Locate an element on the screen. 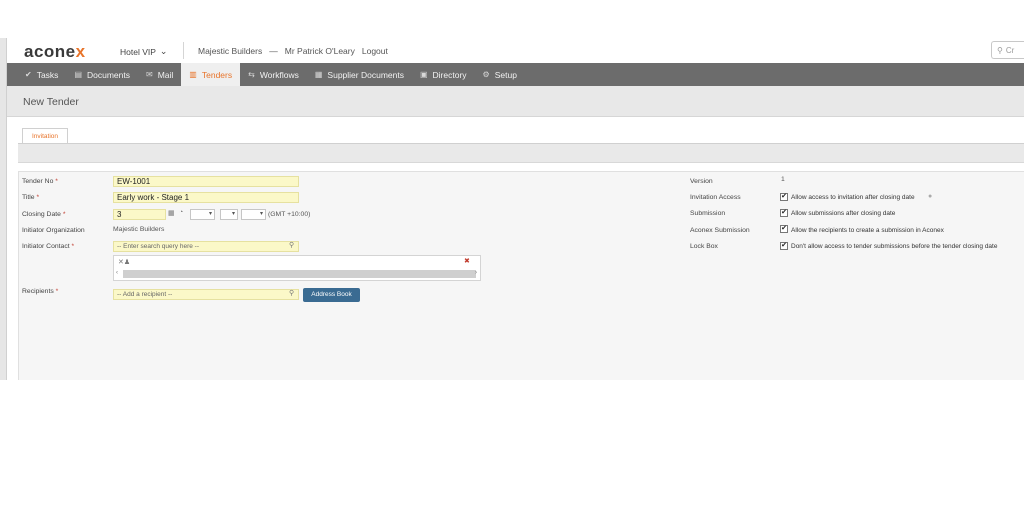  aconex-submission-checkbox: ✔ is located at coordinates (784, 229).